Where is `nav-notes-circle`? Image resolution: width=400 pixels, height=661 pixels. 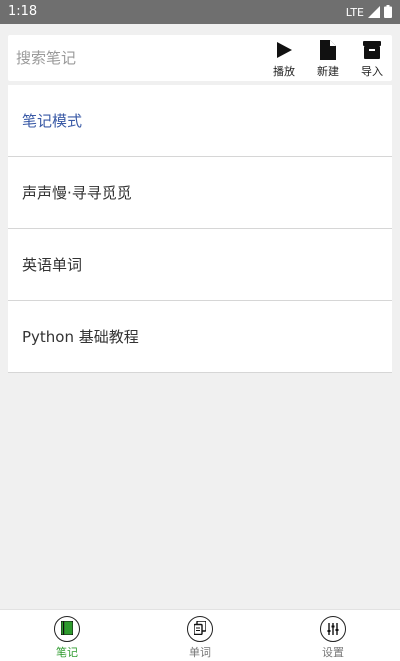 nav-notes-circle is located at coordinates (67, 629).